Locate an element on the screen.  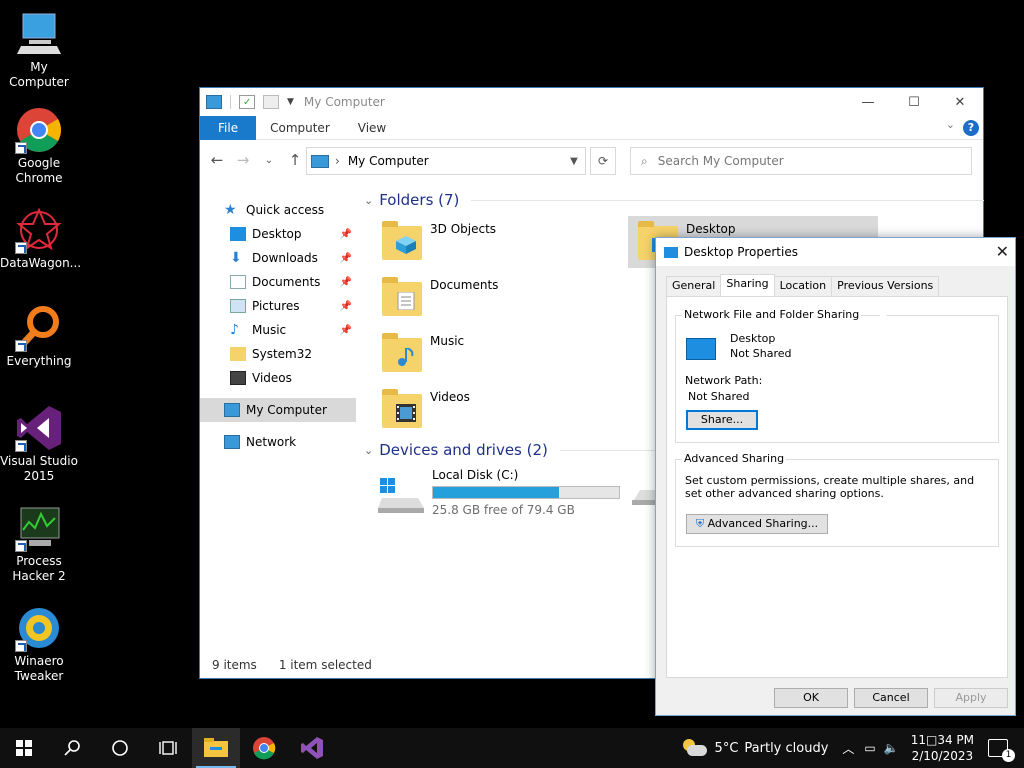
minimize-button: — is located at coordinates (868, 102).